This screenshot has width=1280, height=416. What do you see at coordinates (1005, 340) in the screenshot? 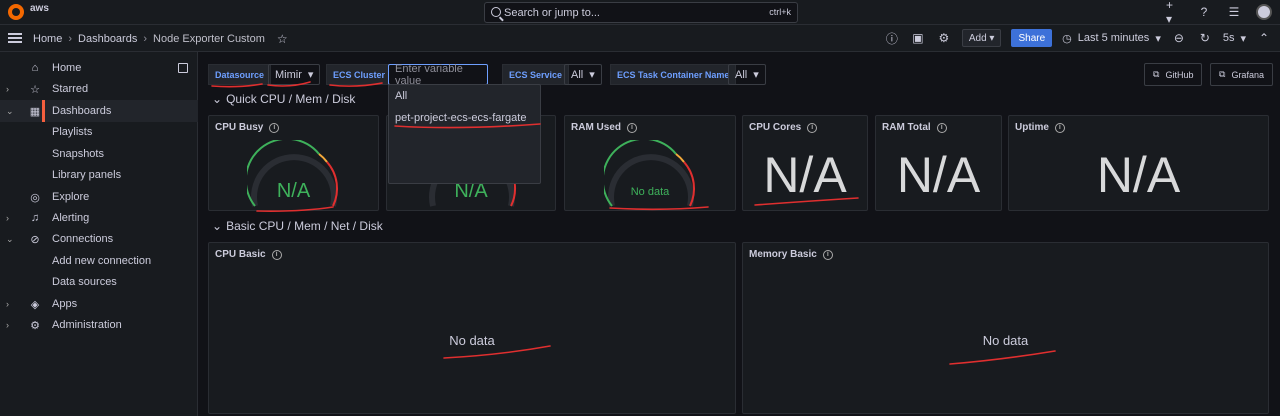
I see `no-data-text: No data` at bounding box center [1005, 340].